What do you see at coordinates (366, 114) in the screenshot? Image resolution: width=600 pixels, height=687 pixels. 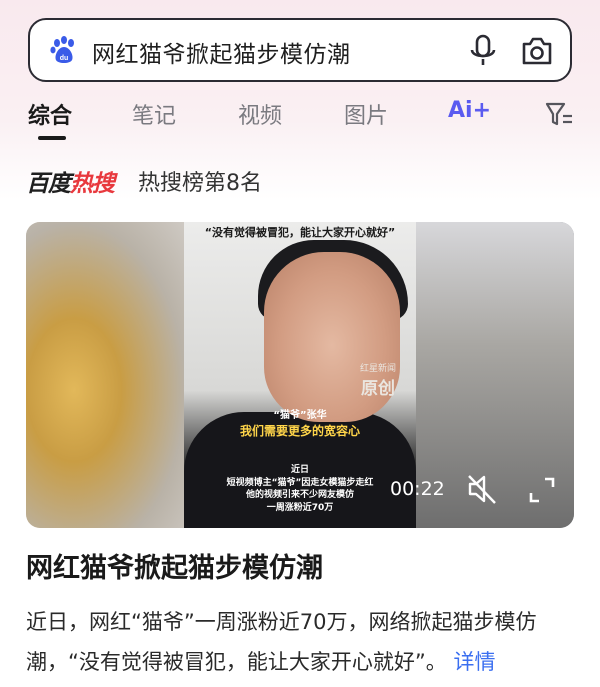 I see `tab-images: 图片` at bounding box center [366, 114].